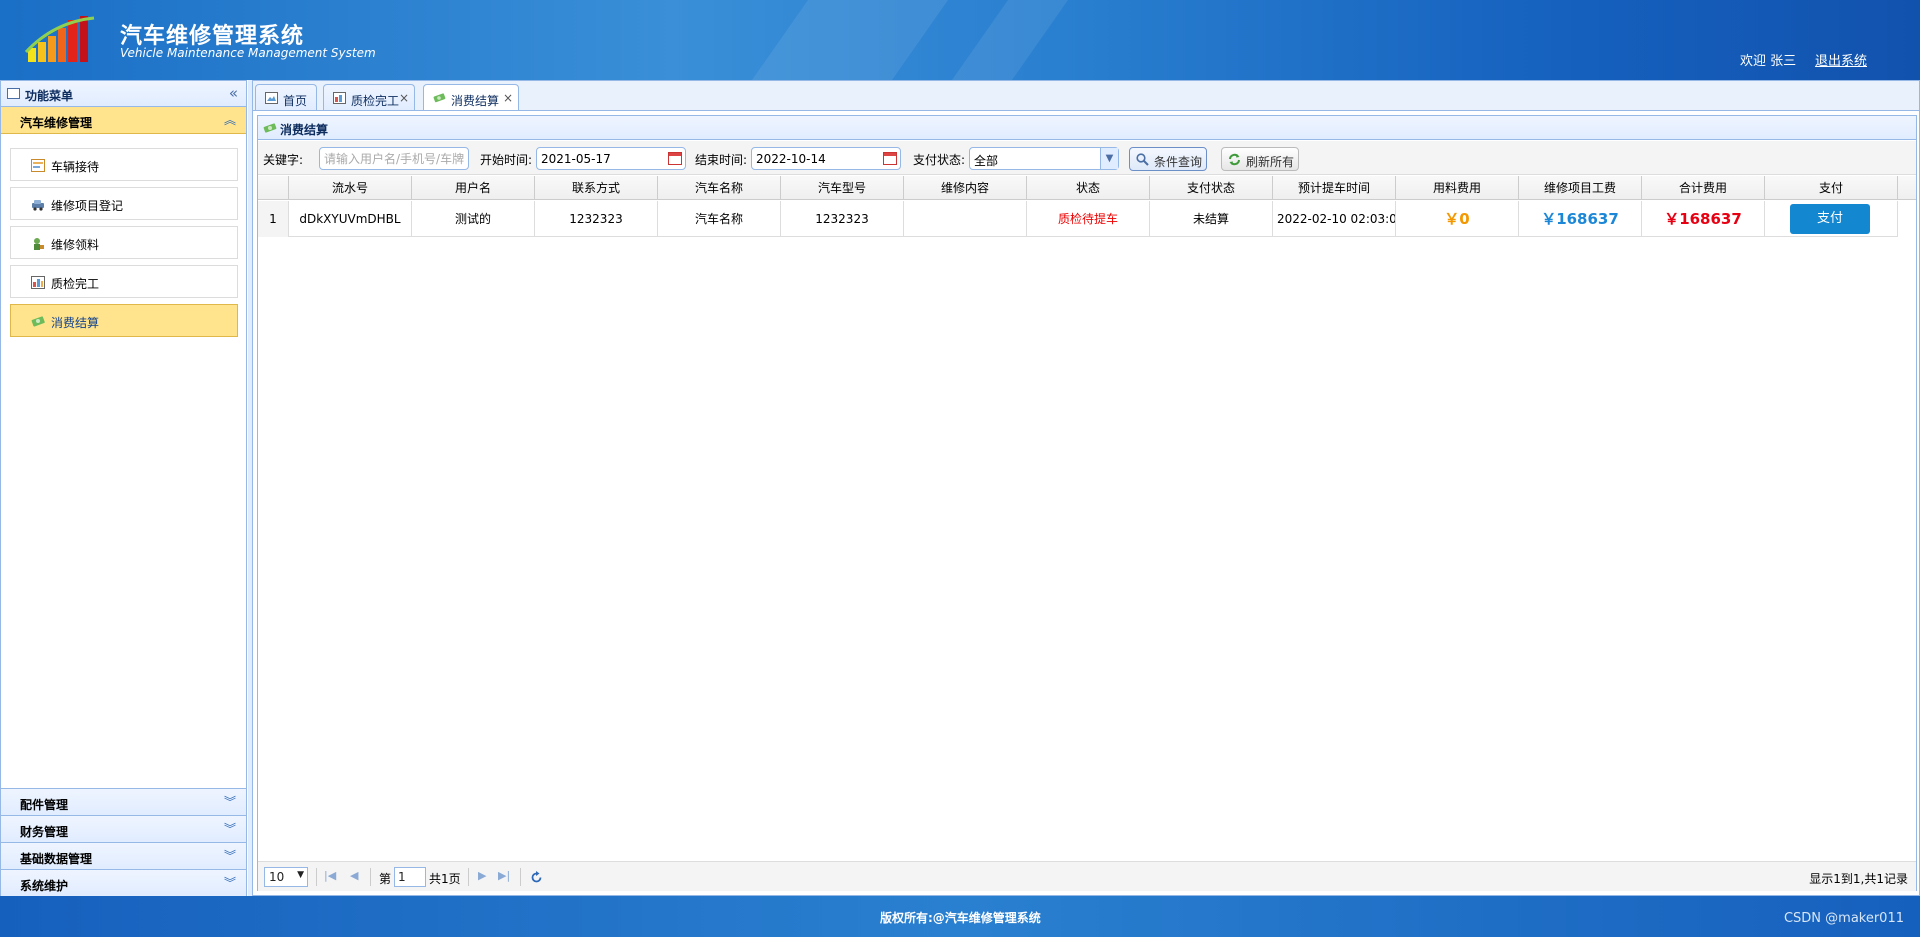  Describe the element at coordinates (1088, 188) in the screenshot. I see `column-header: 状态` at that location.